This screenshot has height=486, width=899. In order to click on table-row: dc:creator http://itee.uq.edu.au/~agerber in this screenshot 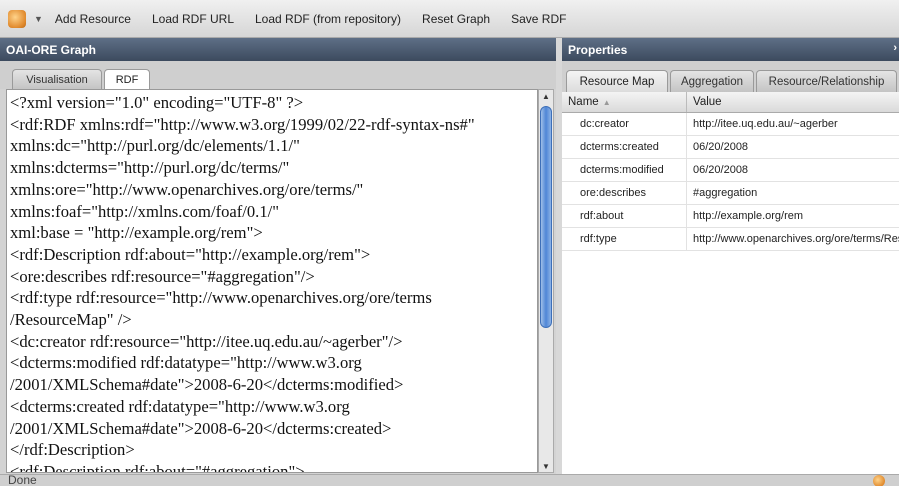, I will do `click(730, 124)`.